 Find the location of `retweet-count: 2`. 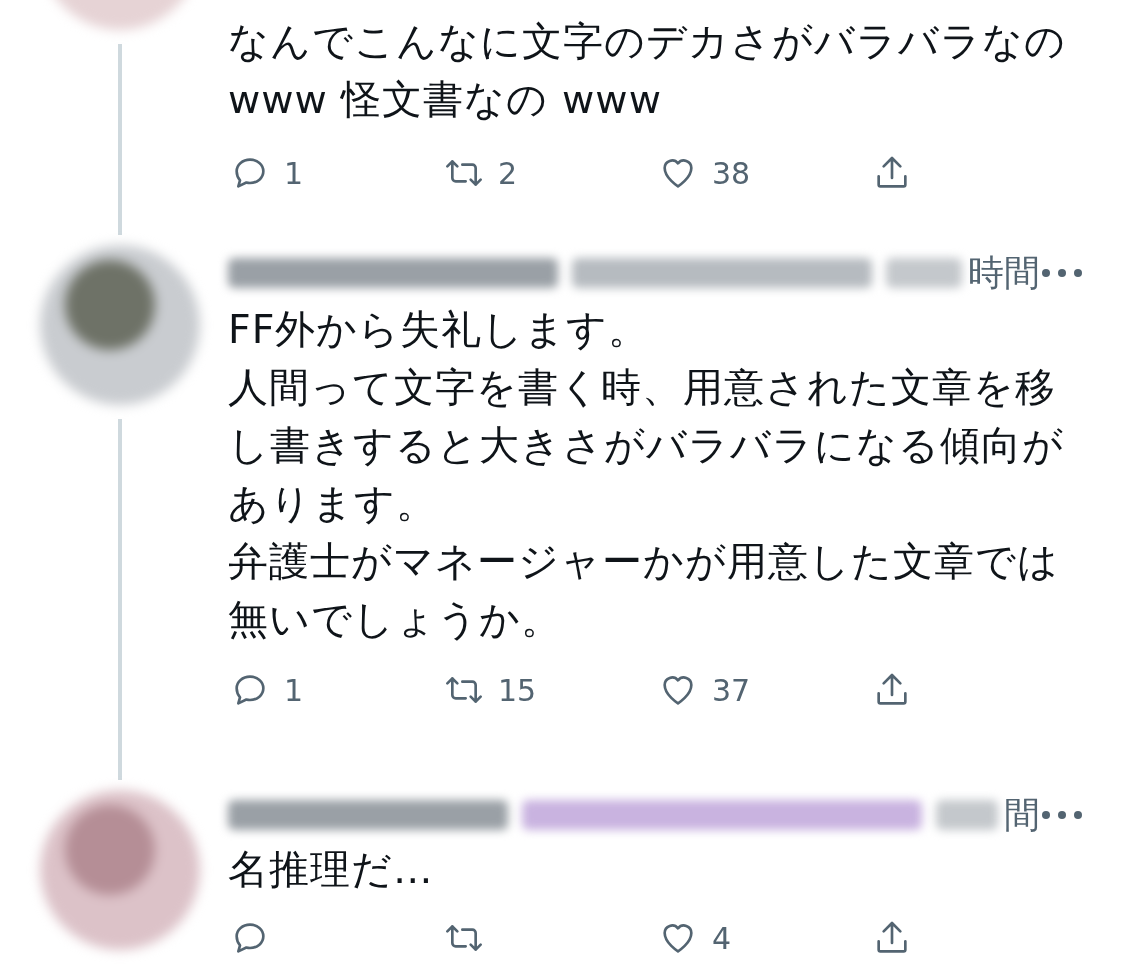

retweet-count: 2 is located at coordinates (508, 173).